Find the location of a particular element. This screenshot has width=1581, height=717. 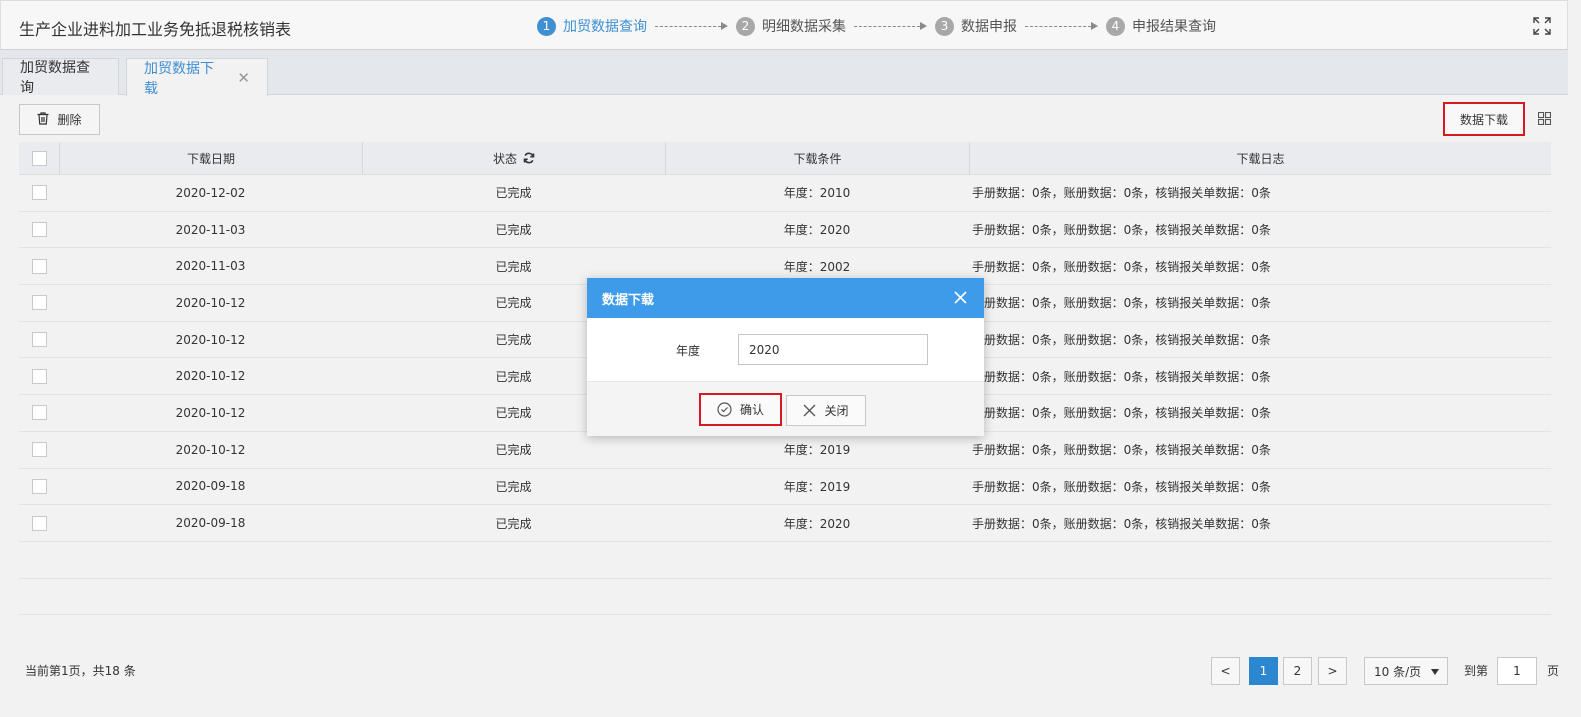

dialog-footer: 确认 关闭 is located at coordinates (785, 408).